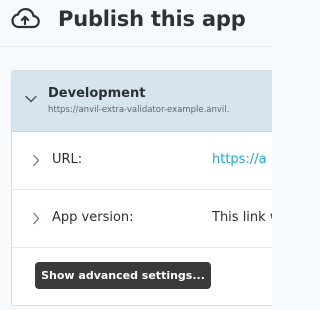 This screenshot has width=320, height=310. I want to click on chevron-down-icon, so click(31, 99).